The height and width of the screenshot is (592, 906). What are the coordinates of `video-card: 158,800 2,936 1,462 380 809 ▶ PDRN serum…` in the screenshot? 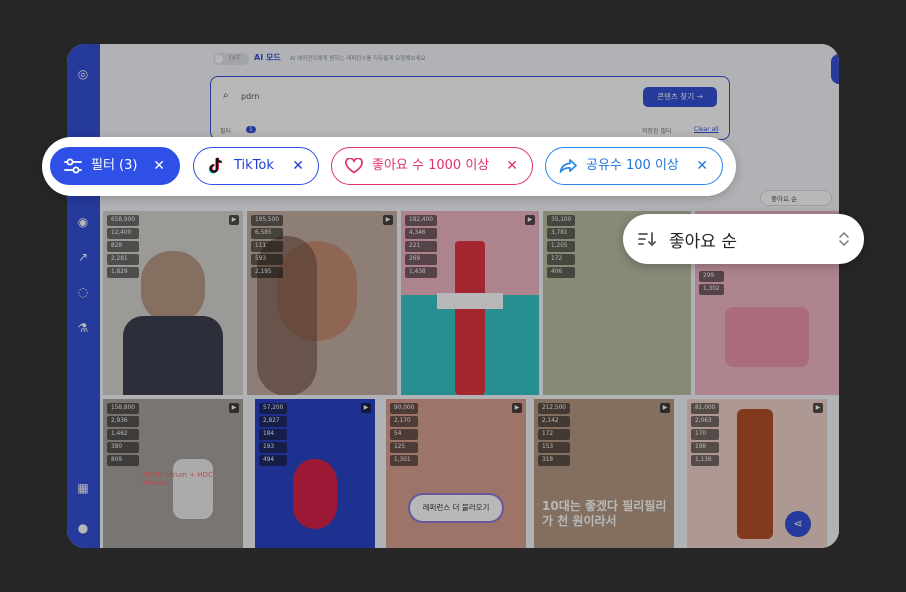 It's located at (173, 473).